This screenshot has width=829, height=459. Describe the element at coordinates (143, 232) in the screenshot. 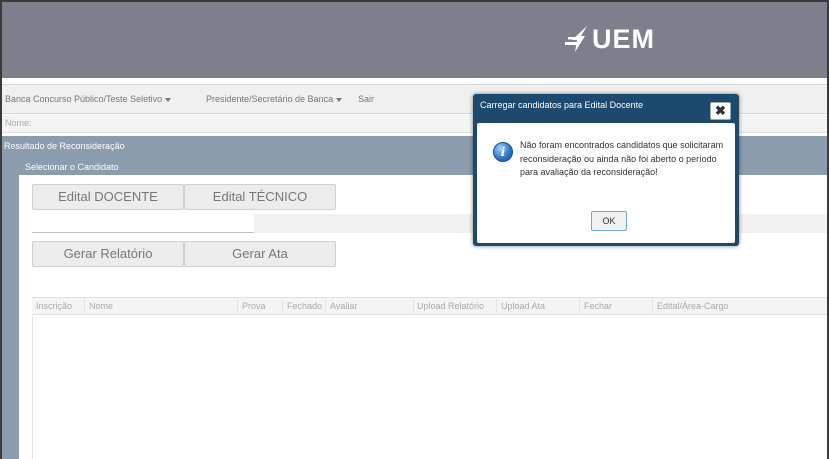

I see `tab-underline` at that location.